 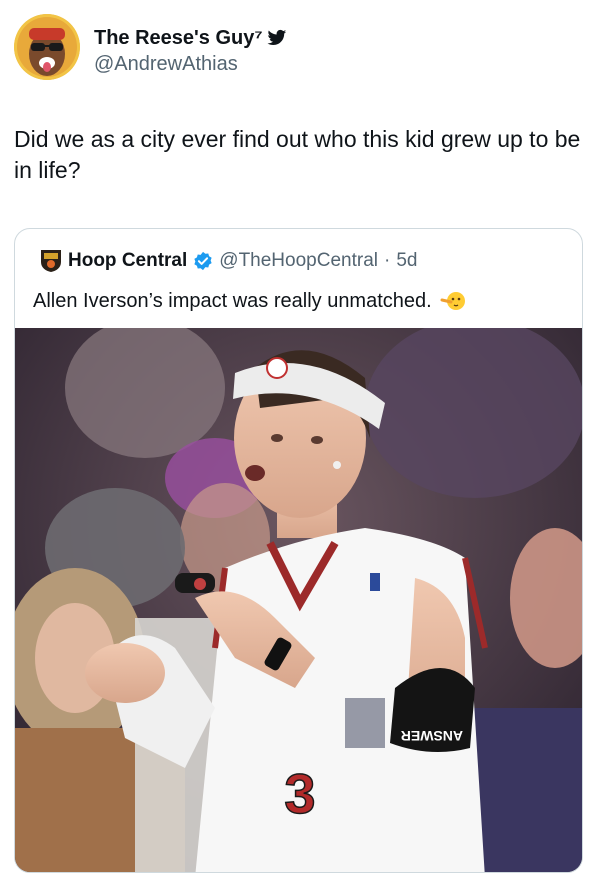 I want to click on avatar-sunglasses-icon, so click(x=47, y=47).